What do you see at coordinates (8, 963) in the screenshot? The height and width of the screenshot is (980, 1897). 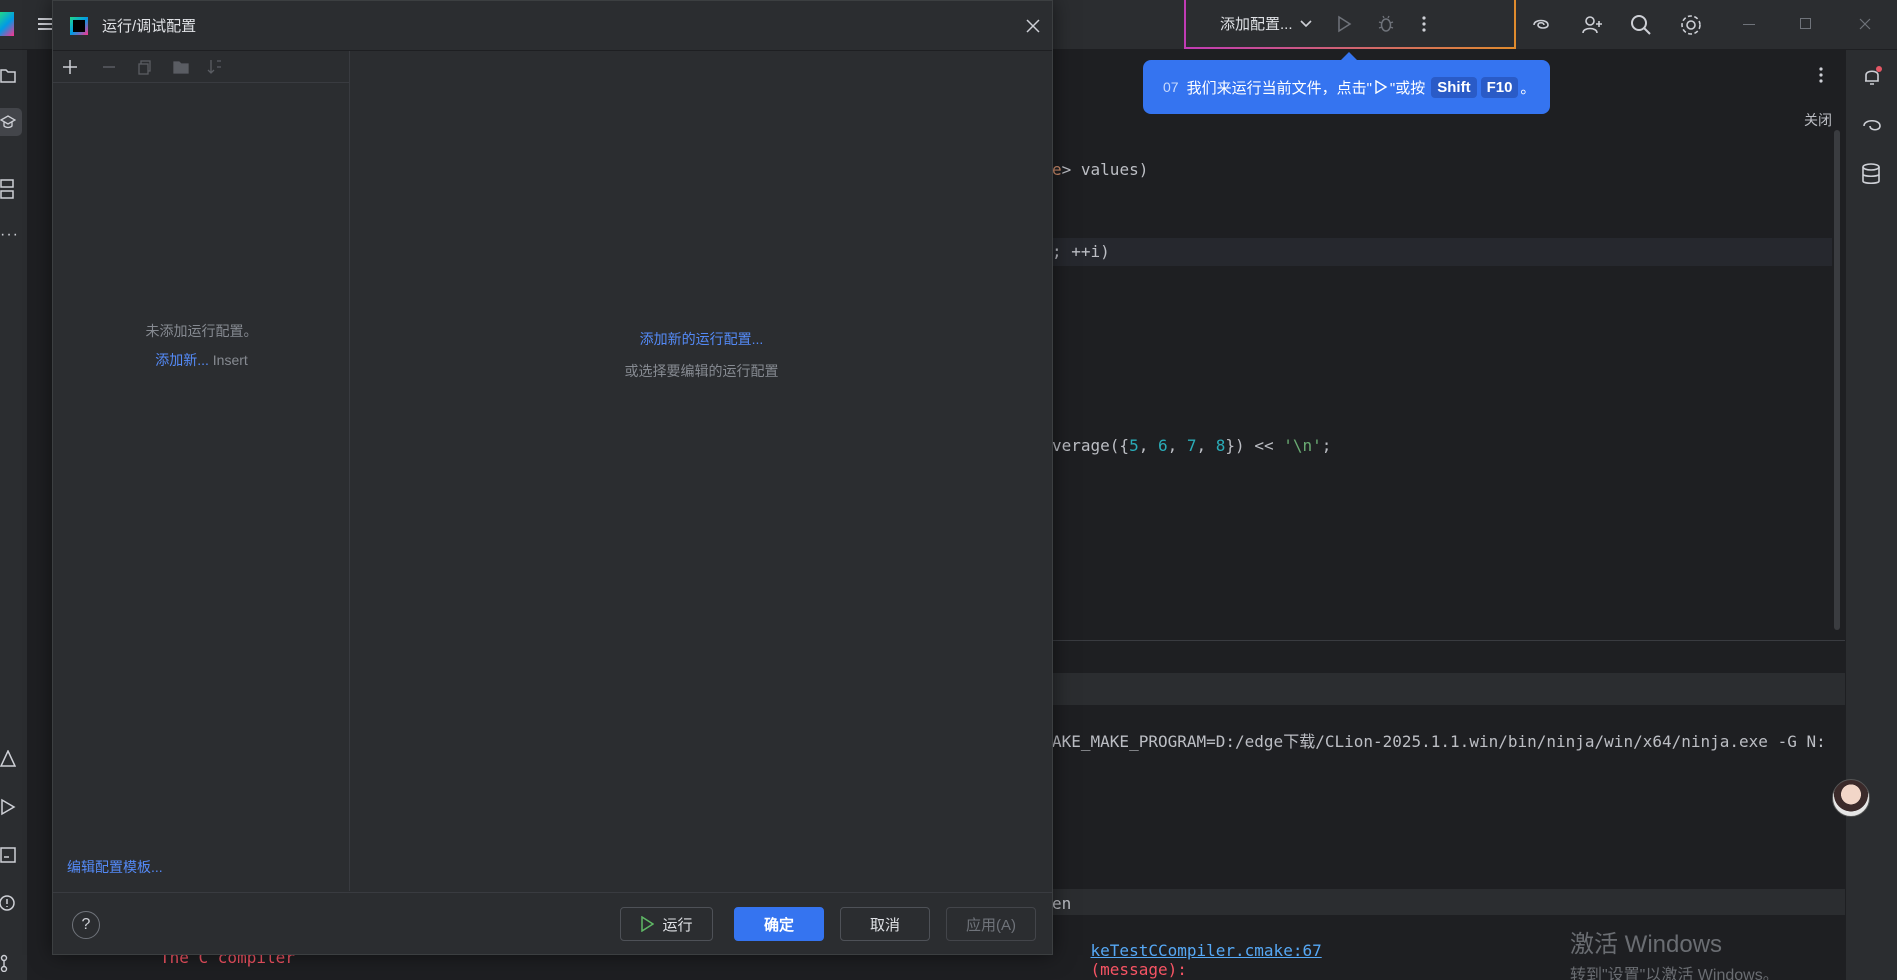 I see `git-icon` at bounding box center [8, 963].